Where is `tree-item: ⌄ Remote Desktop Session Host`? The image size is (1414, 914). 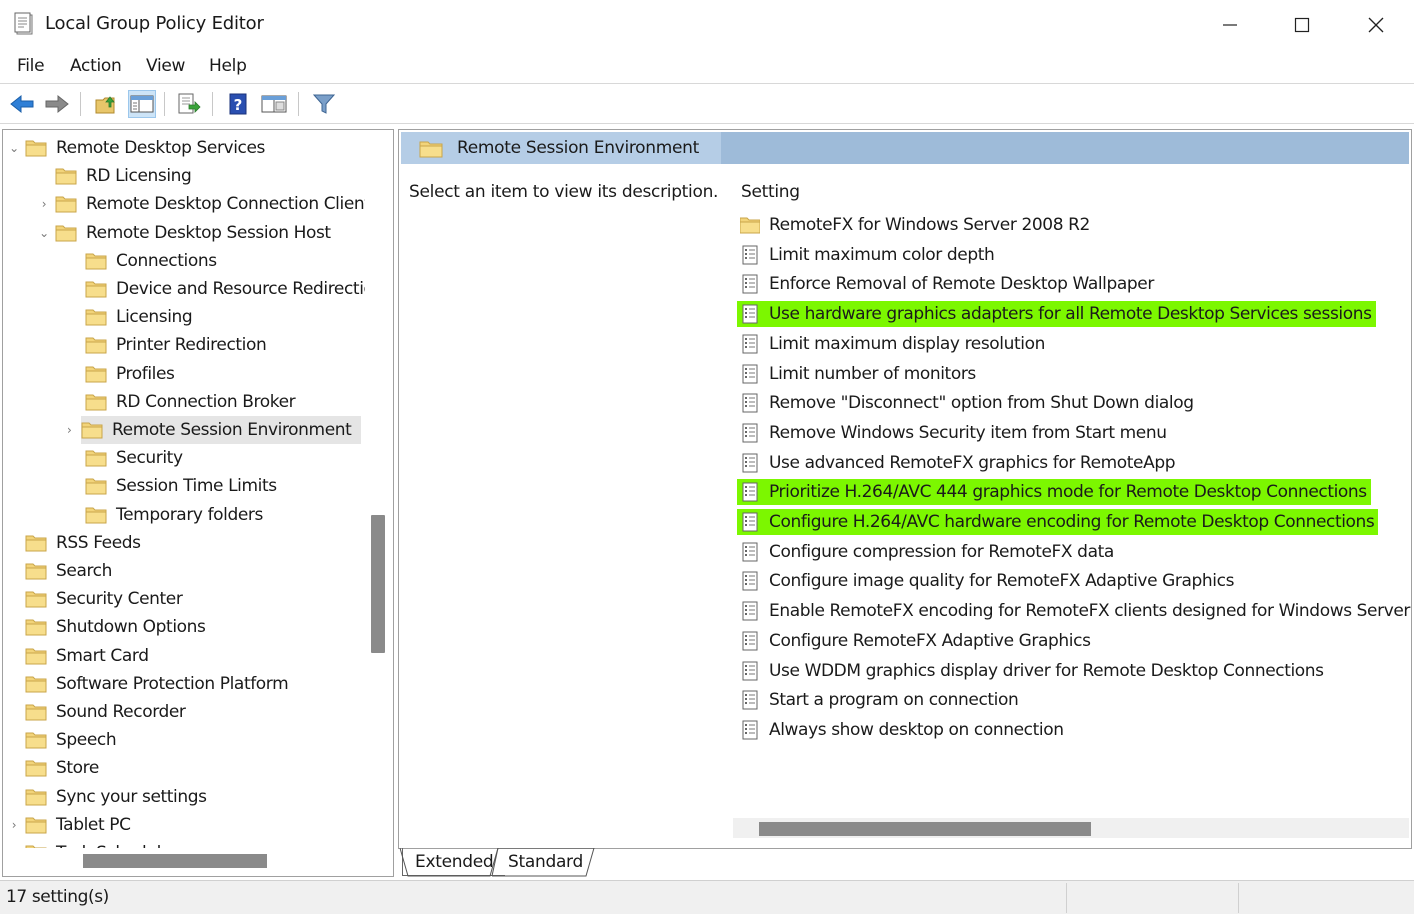
tree-item: ⌄ Remote Desktop Session Host is located at coordinates (184, 233).